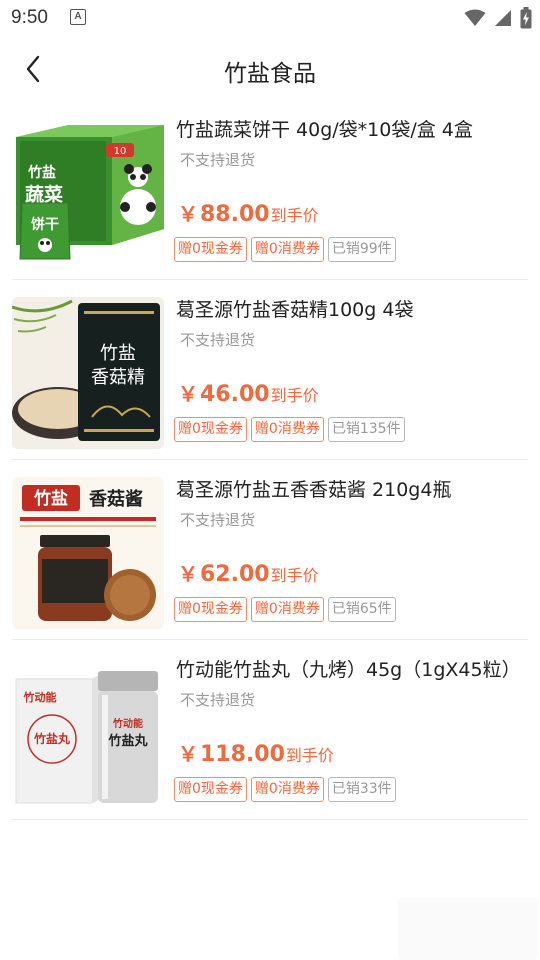 This screenshot has height=960, width=540. I want to click on product-price: ￥ 88.00 到手价, so click(248, 212).